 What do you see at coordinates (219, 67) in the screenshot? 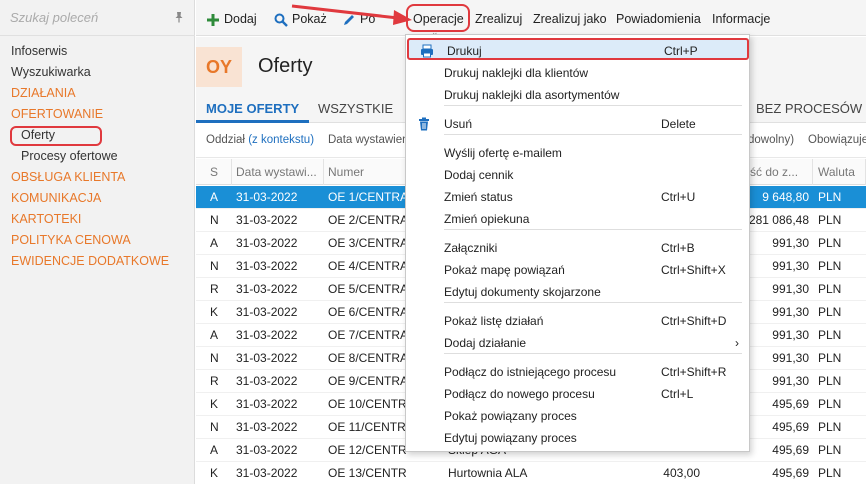
I see `module-badge: OY` at bounding box center [219, 67].